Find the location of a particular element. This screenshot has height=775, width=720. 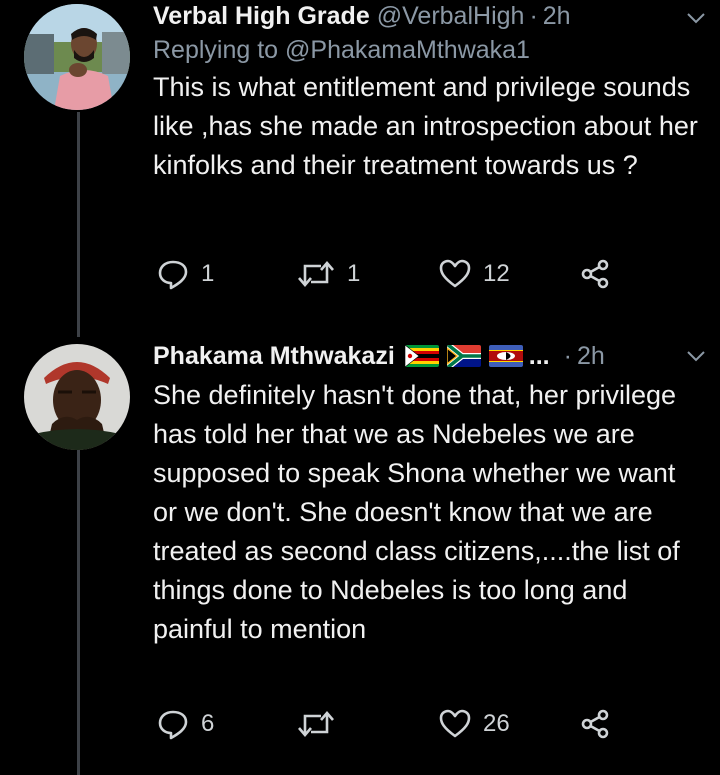

retweet-button: 1 is located at coordinates (328, 274).